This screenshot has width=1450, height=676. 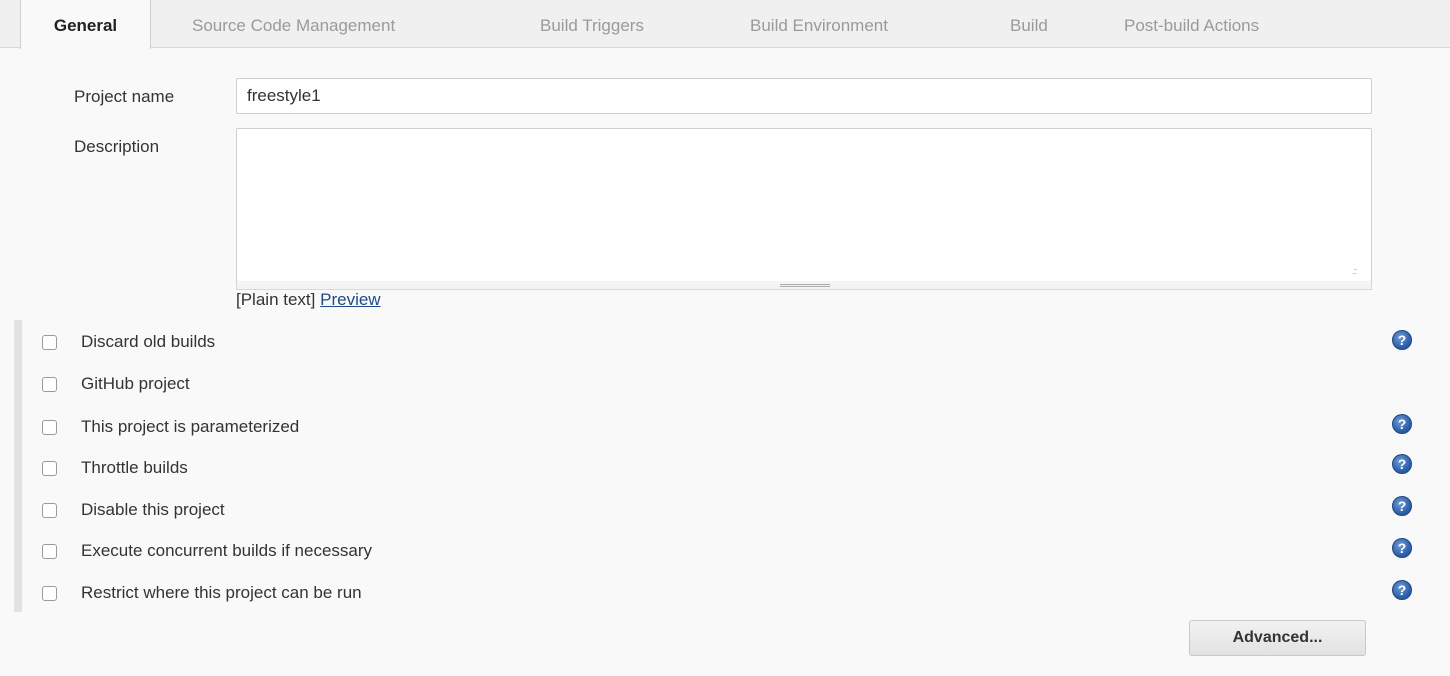 I want to click on concurrent-builds-label: Execute concurrent builds if necessary, so click(x=227, y=550).